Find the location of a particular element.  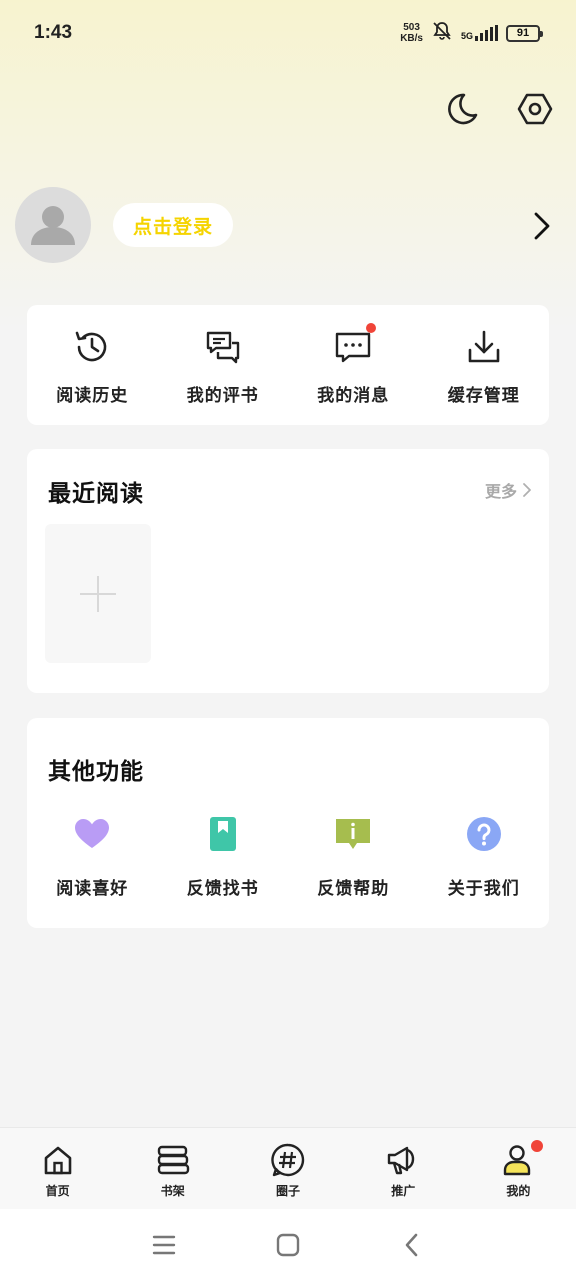

tab-label: 圈子 is located at coordinates (288, 1191).